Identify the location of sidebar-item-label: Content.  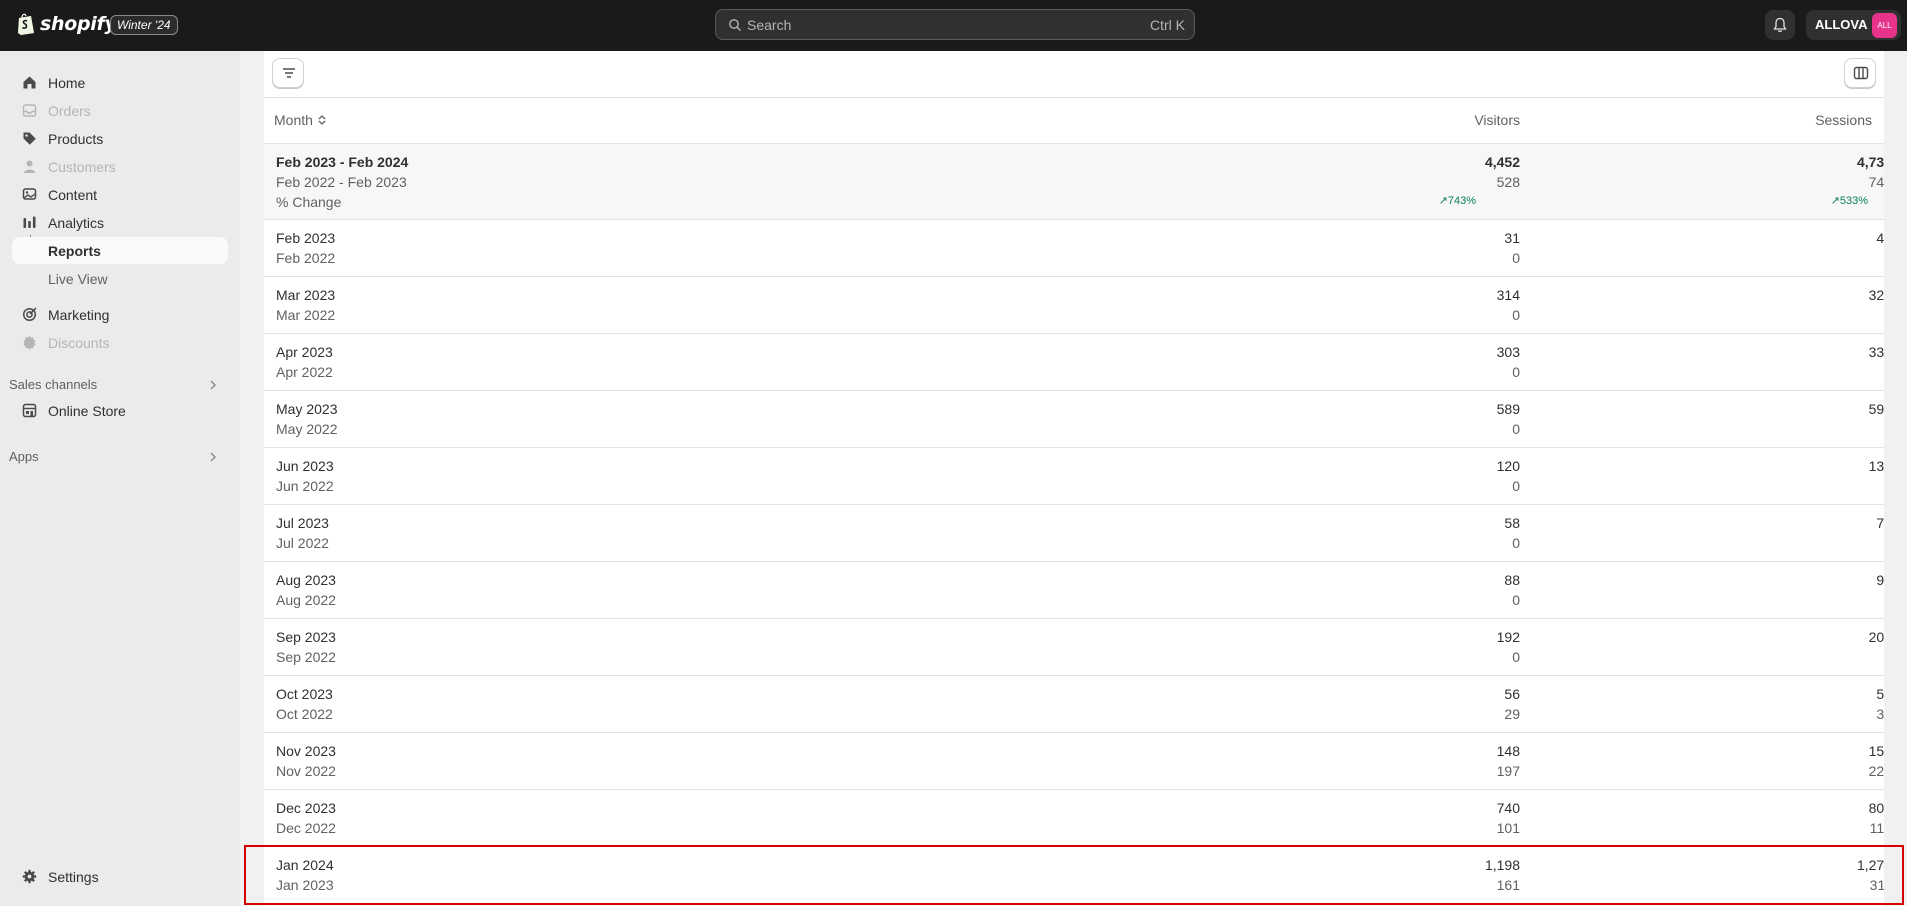
(73, 195).